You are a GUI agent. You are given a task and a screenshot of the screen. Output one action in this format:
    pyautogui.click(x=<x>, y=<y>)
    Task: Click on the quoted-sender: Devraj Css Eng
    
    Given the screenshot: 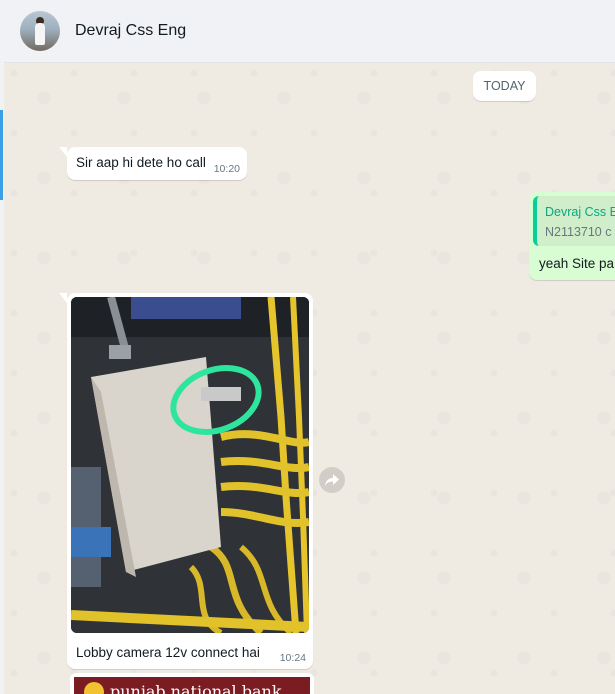 What is the action you would take?
    pyautogui.click(x=580, y=212)
    